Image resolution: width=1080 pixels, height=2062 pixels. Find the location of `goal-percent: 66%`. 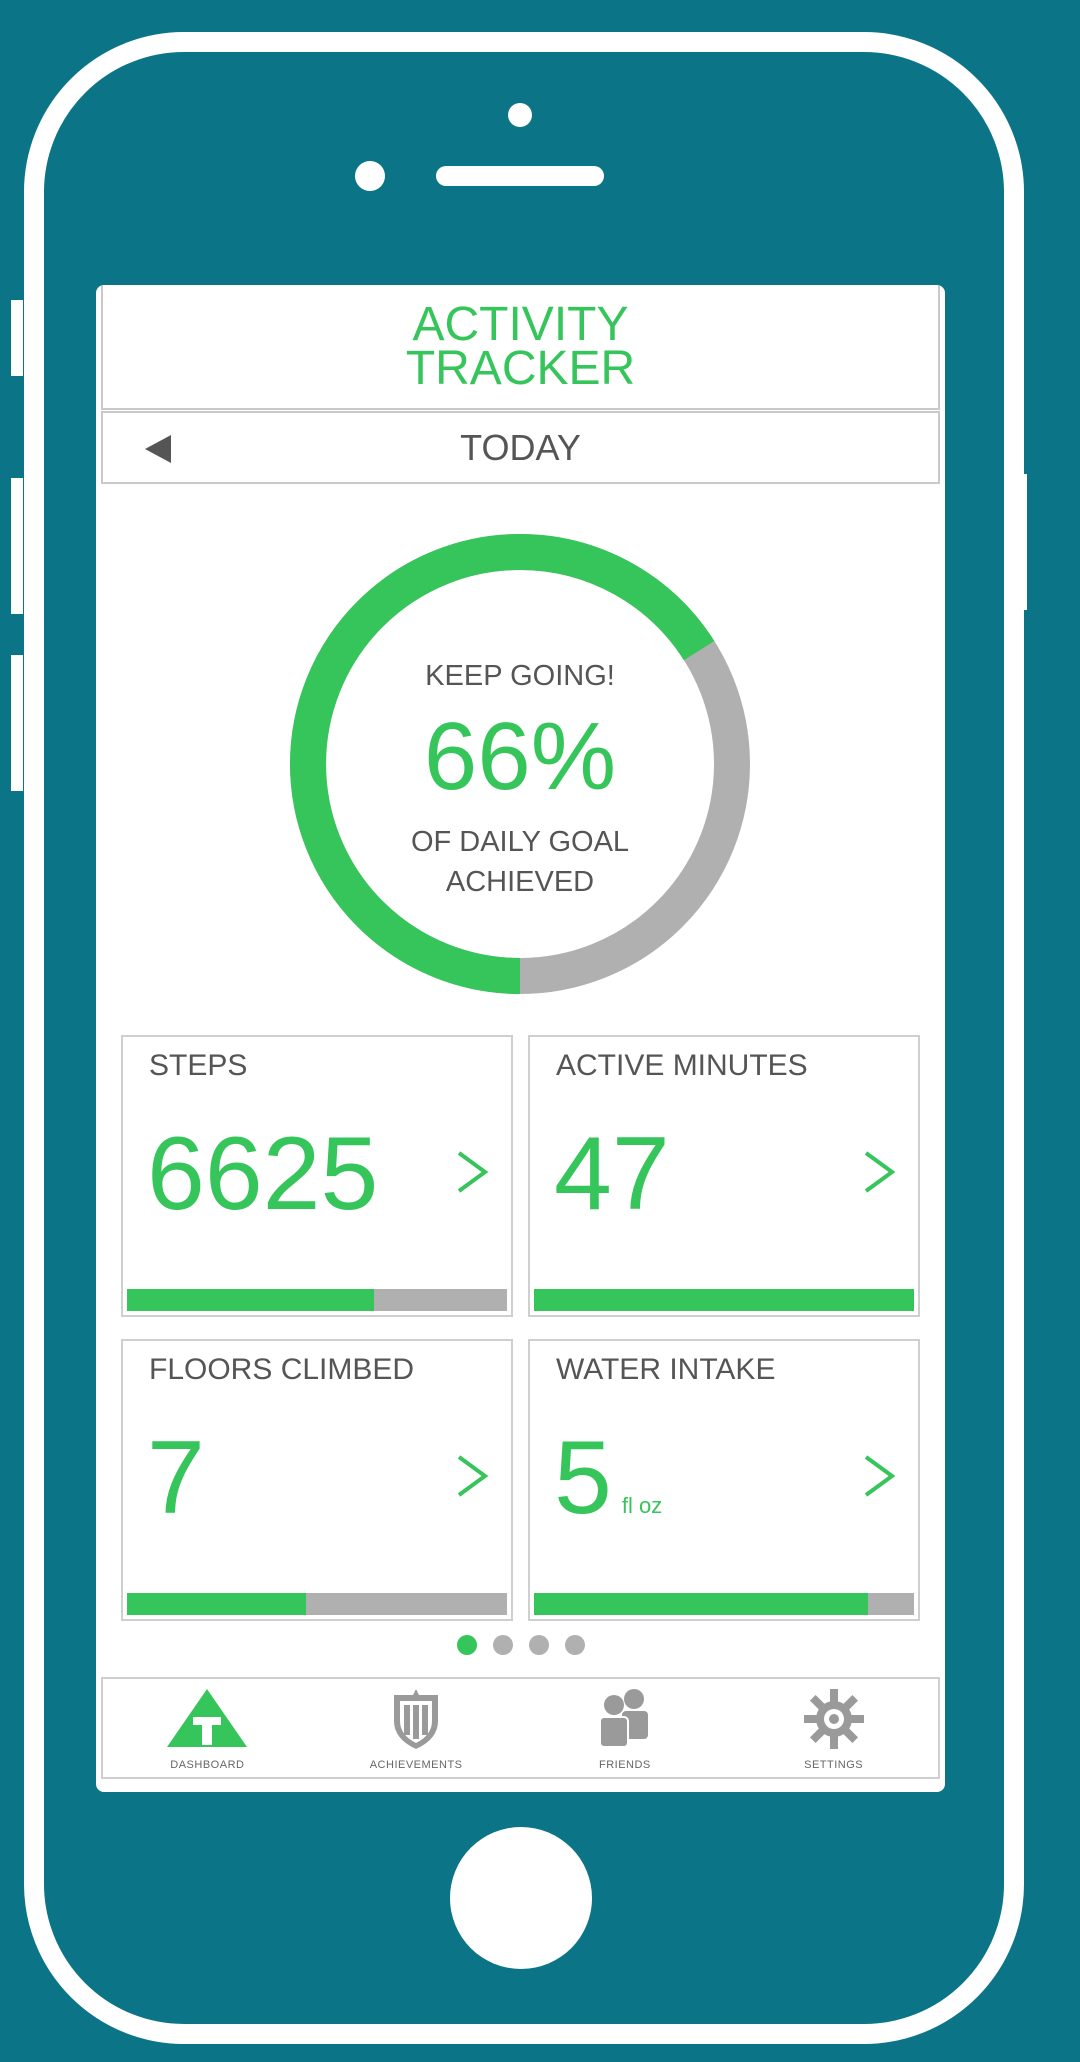

goal-percent: 66% is located at coordinates (520, 756).